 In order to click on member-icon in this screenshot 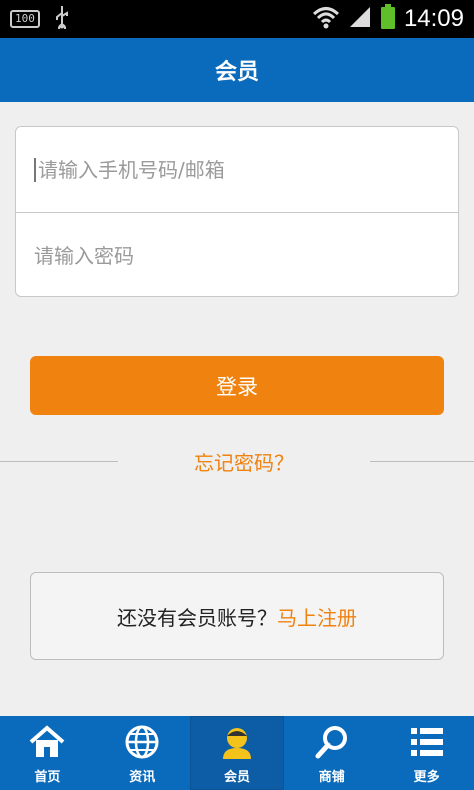, I will do `click(237, 742)`.